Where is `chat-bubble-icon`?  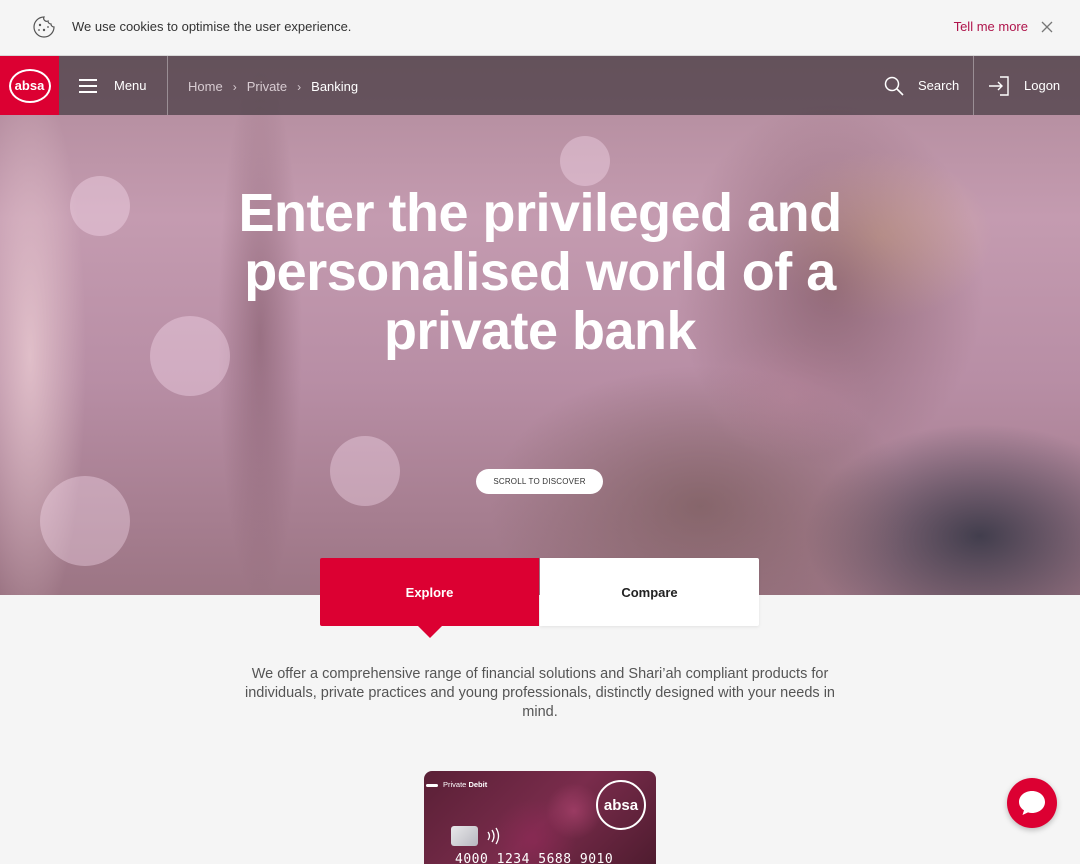 chat-bubble-icon is located at coordinates (1032, 803).